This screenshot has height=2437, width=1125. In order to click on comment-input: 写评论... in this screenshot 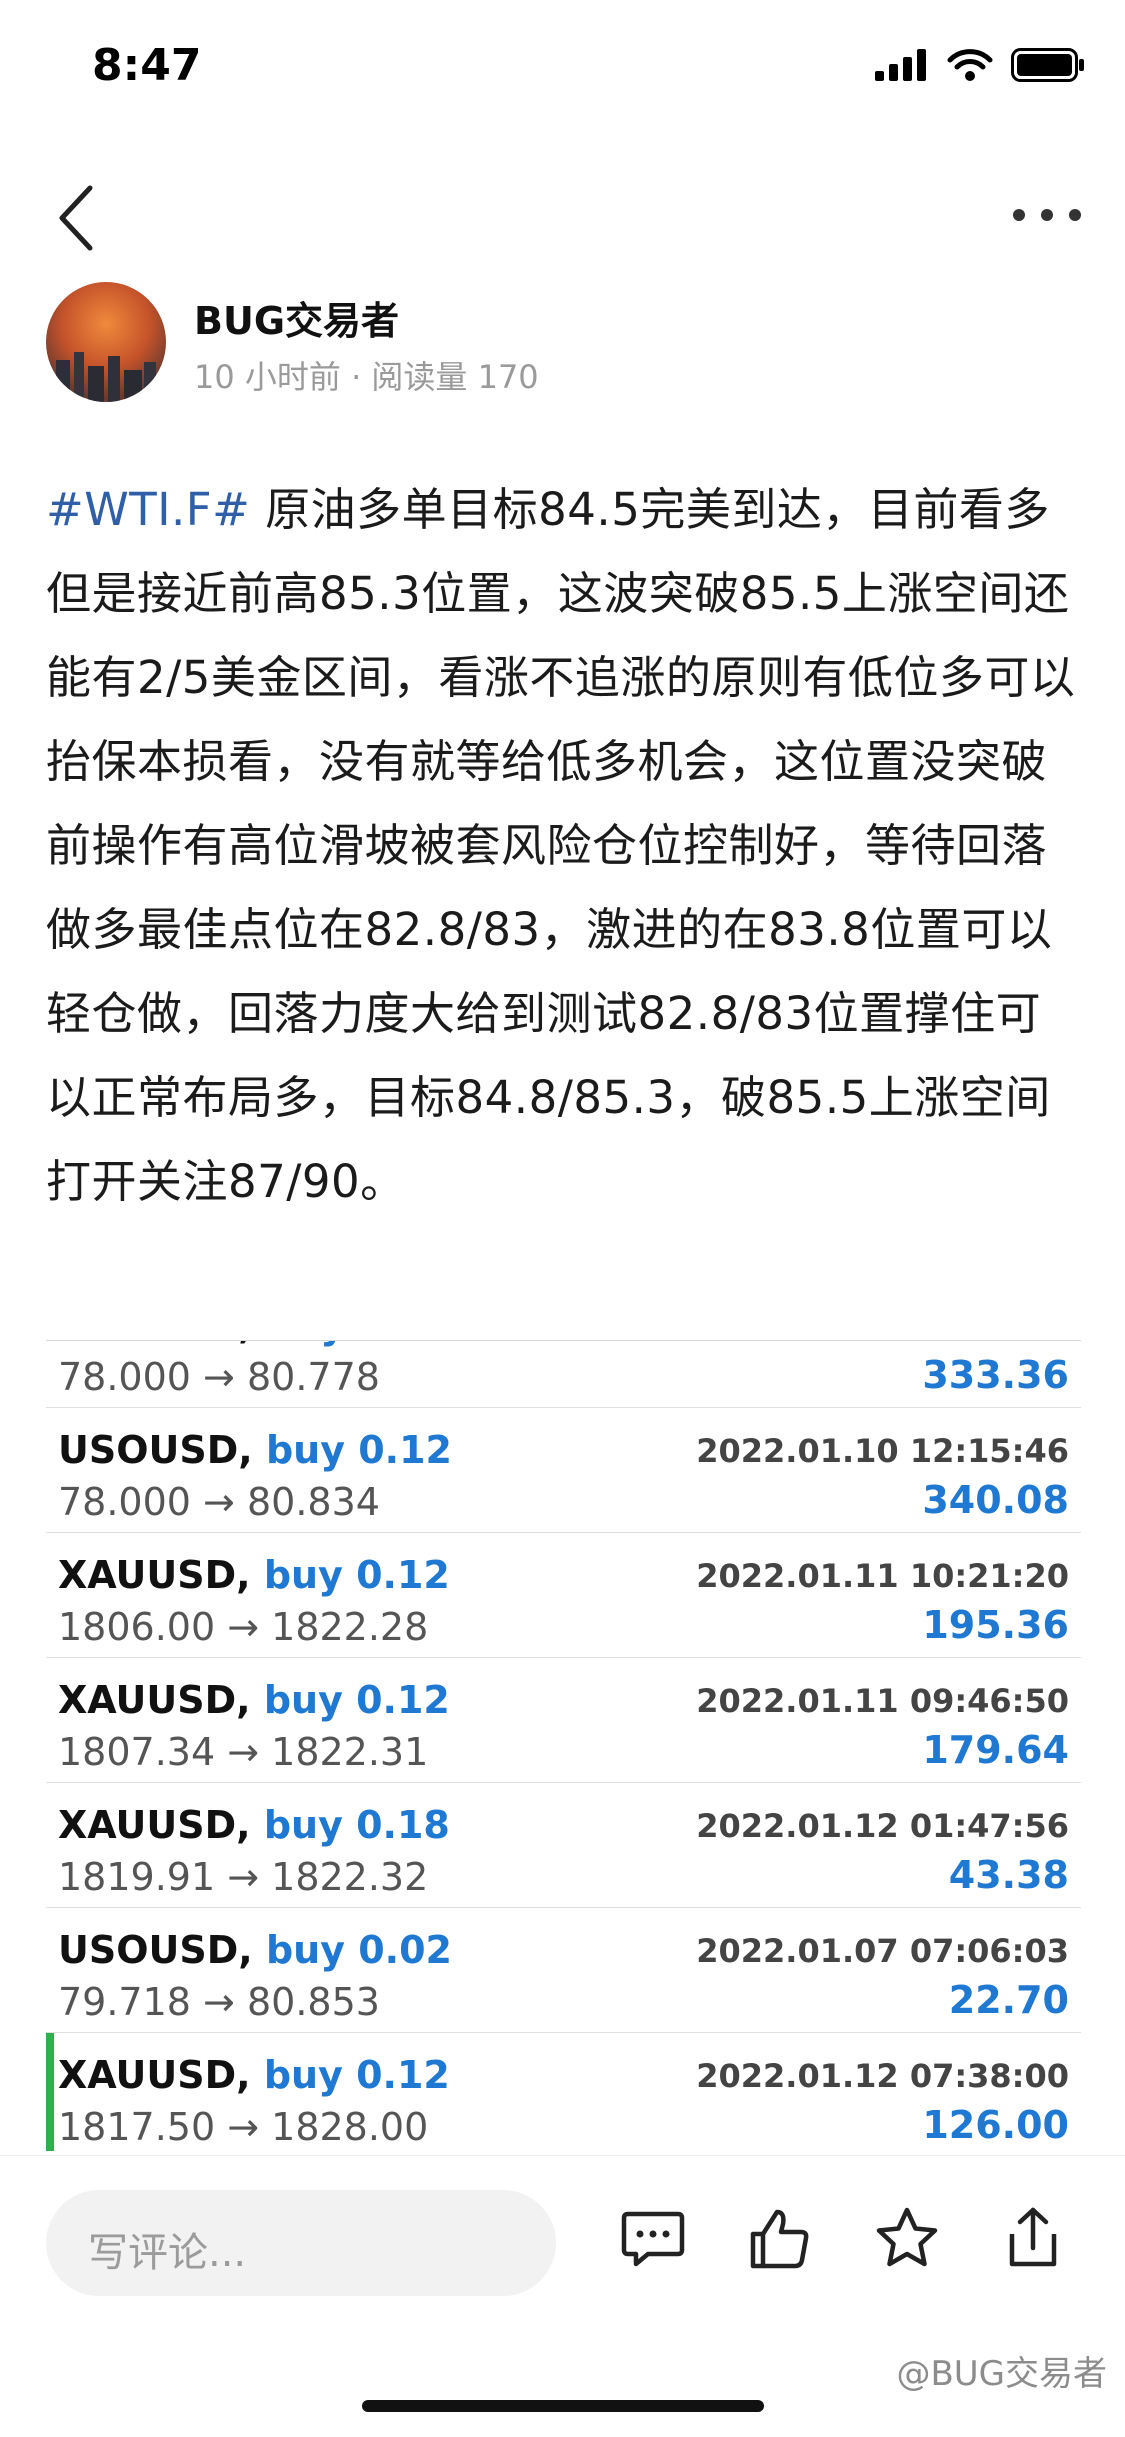, I will do `click(301, 2243)`.